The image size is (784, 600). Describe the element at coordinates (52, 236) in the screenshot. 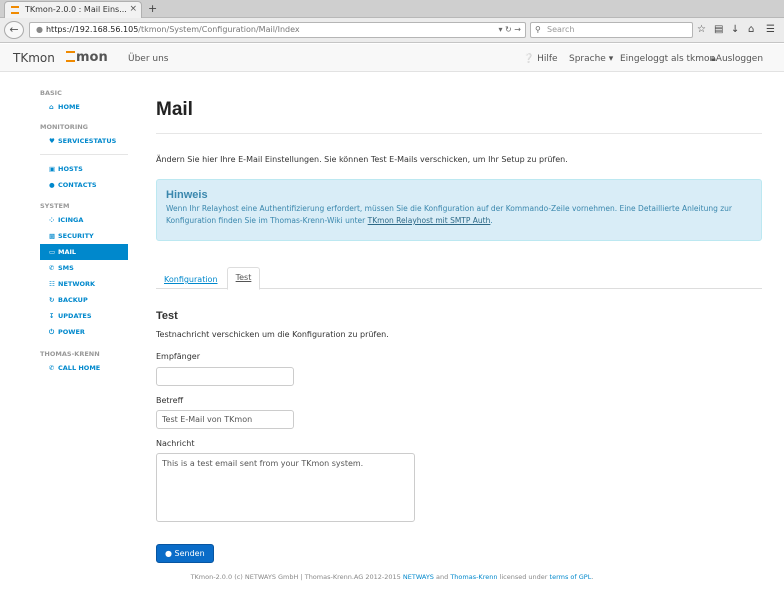

I see `lock-icon: ▩` at that location.